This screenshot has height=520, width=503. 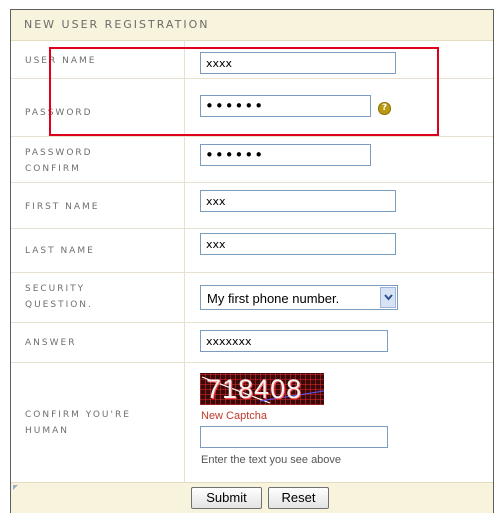 I want to click on first-name-label: FIRST NAME, so click(x=62, y=207).